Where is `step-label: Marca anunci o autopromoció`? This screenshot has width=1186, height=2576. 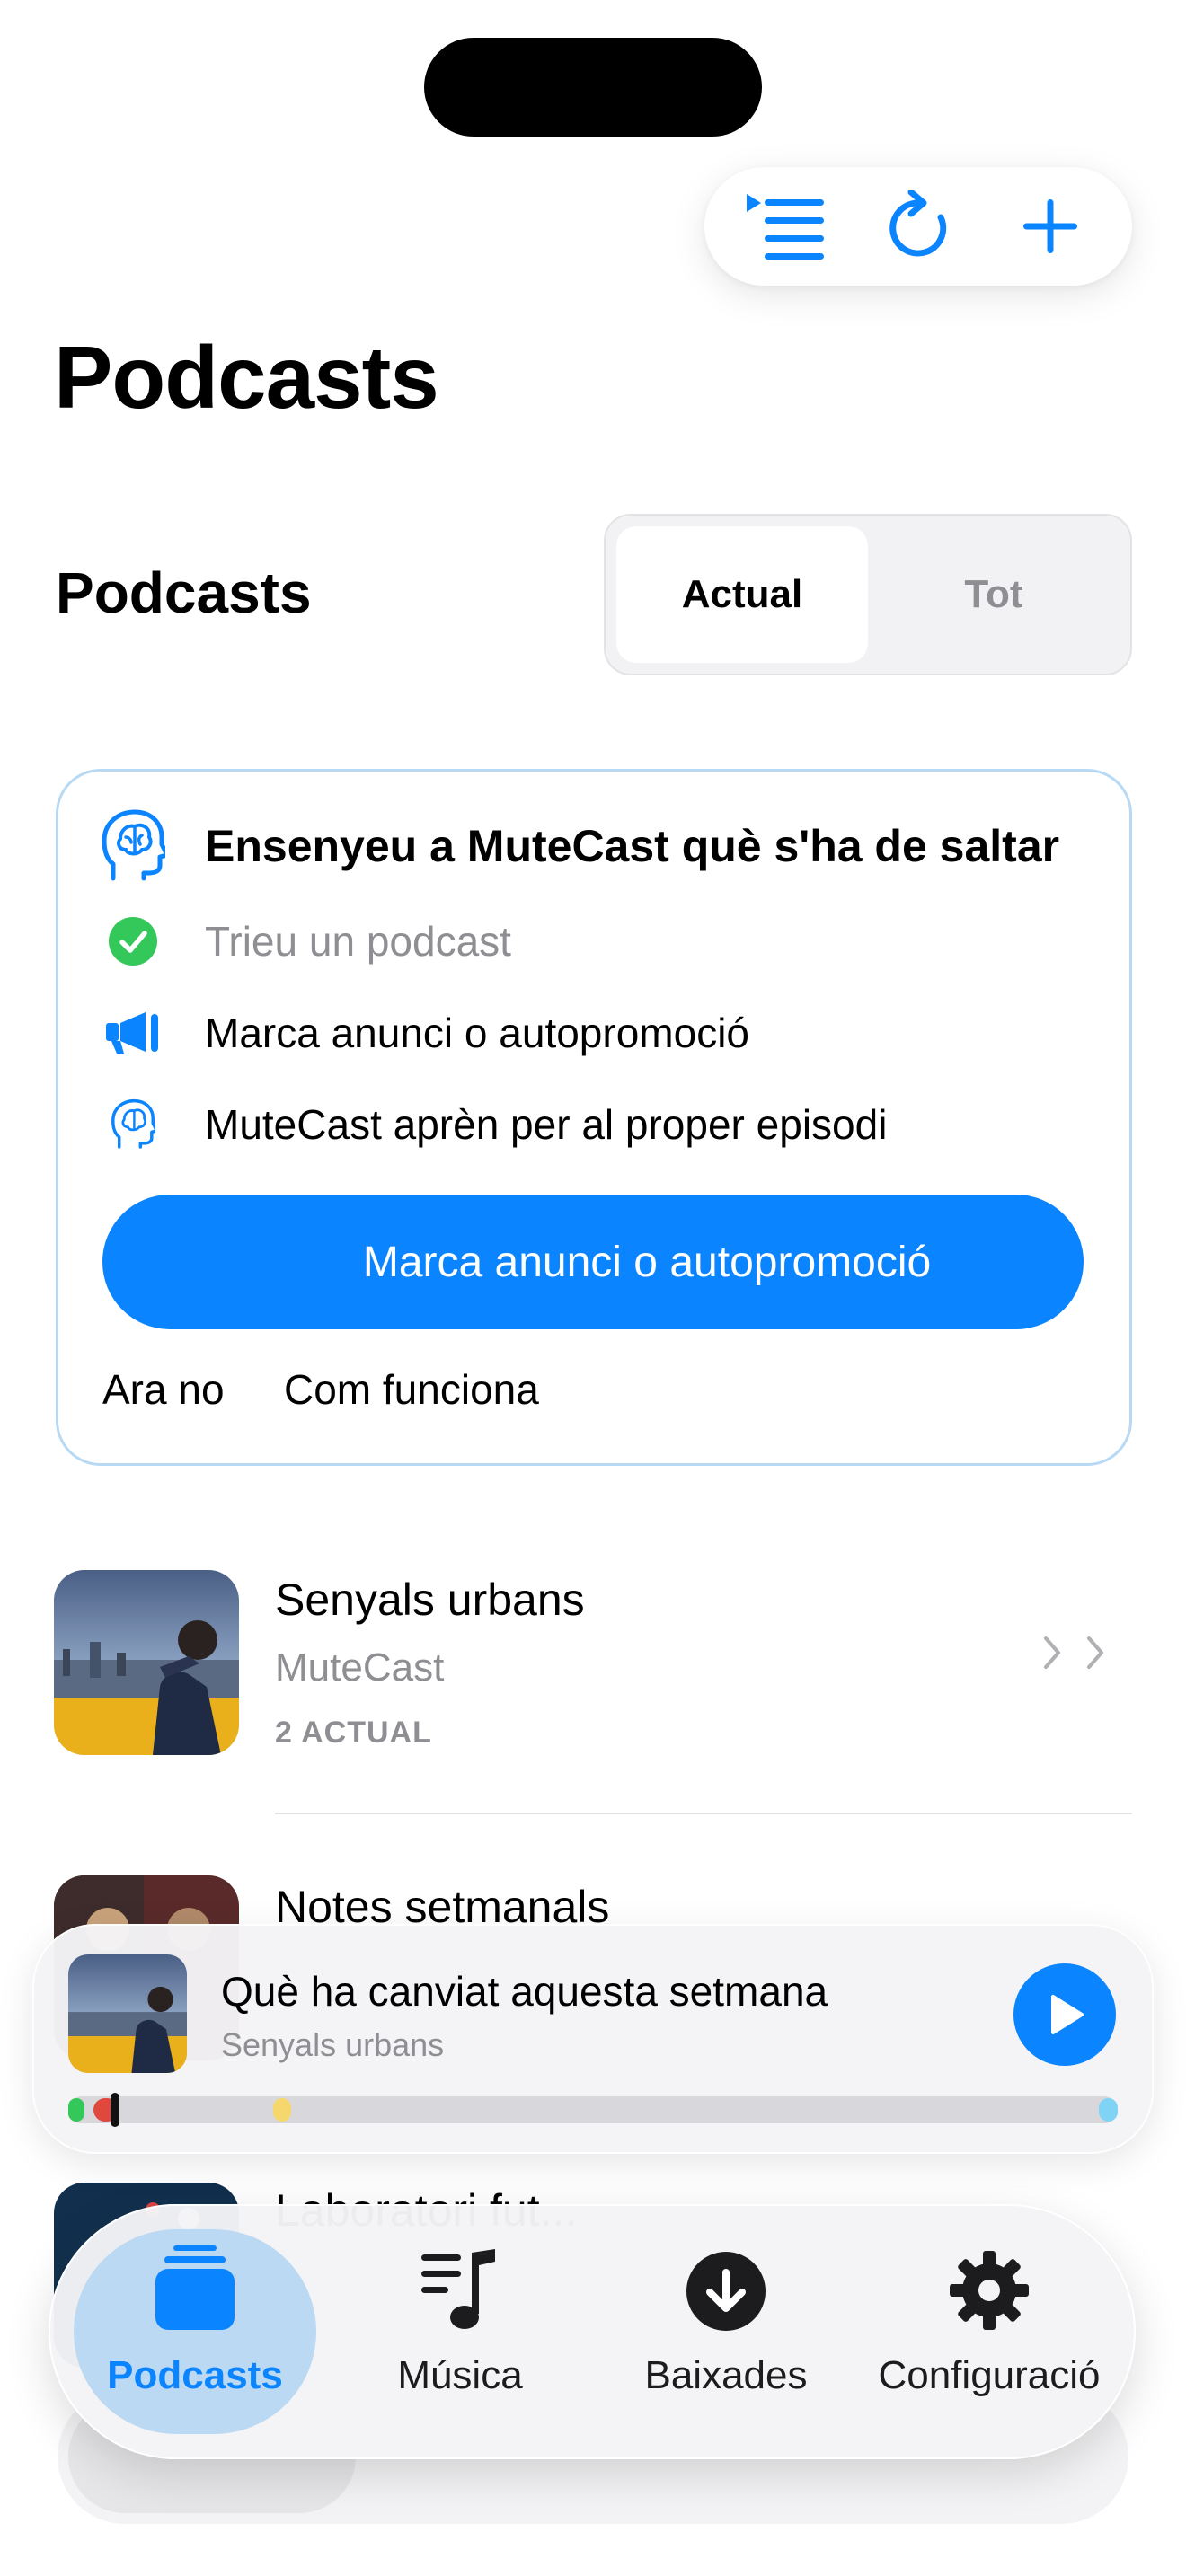 step-label: Marca anunci o autopromoció is located at coordinates (477, 1033).